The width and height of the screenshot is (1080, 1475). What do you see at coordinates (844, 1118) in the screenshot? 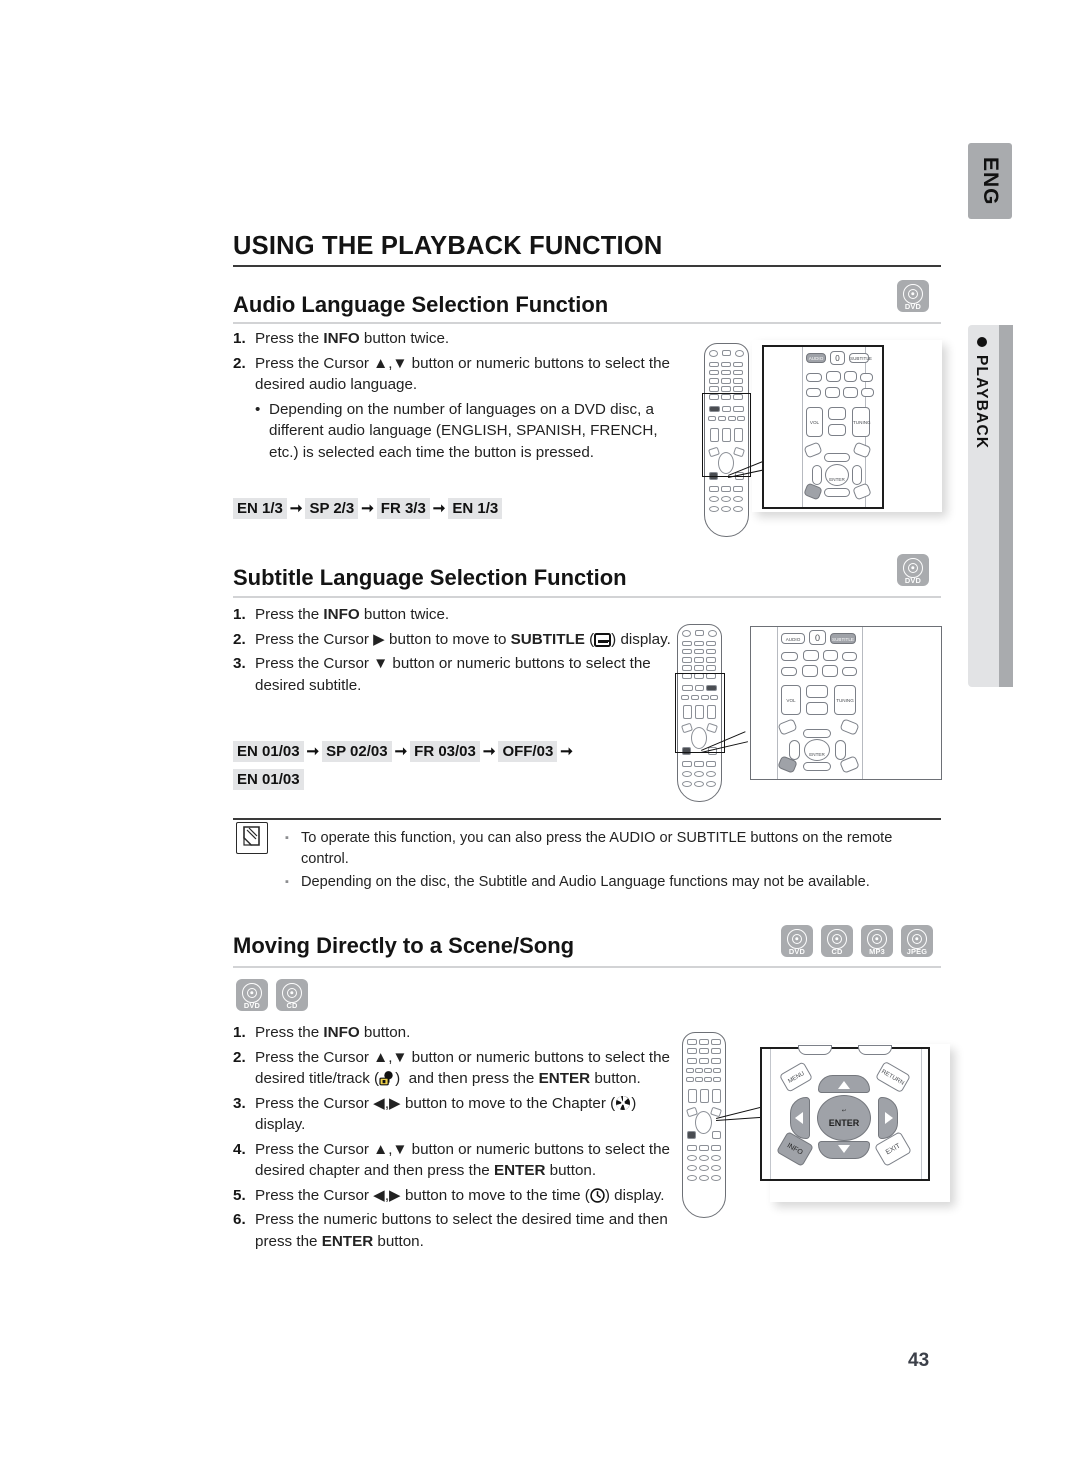
I see `enter-button: ↩ ENTER` at bounding box center [844, 1118].